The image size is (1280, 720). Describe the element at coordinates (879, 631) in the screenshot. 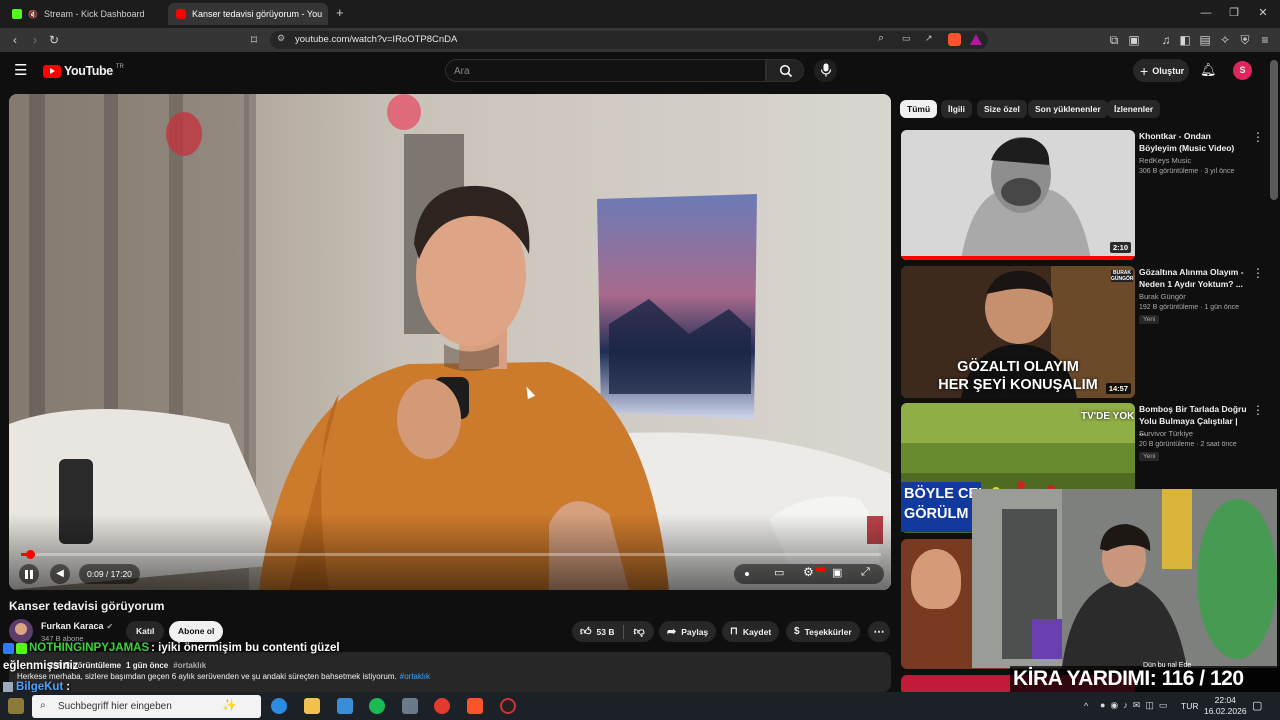

I see `more-actions-button: ⋯` at that location.